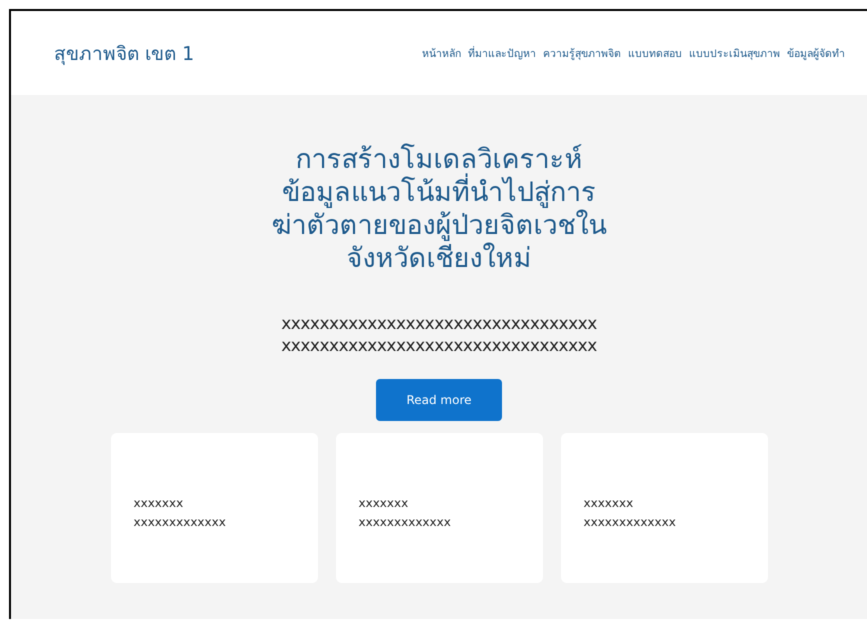  I want to click on nav-link: ความรู้สุขภาพจิต, so click(582, 53).